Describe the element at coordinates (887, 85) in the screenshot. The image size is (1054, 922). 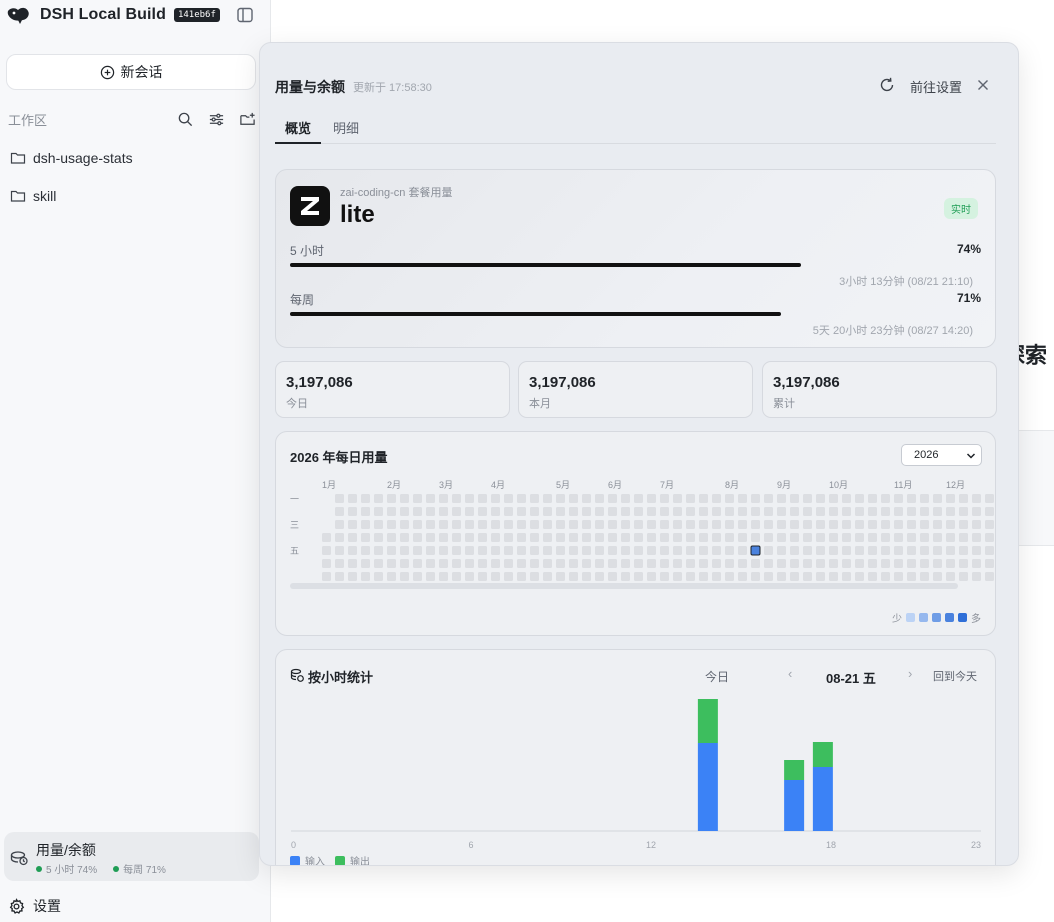
I see `refresh-icon` at that location.